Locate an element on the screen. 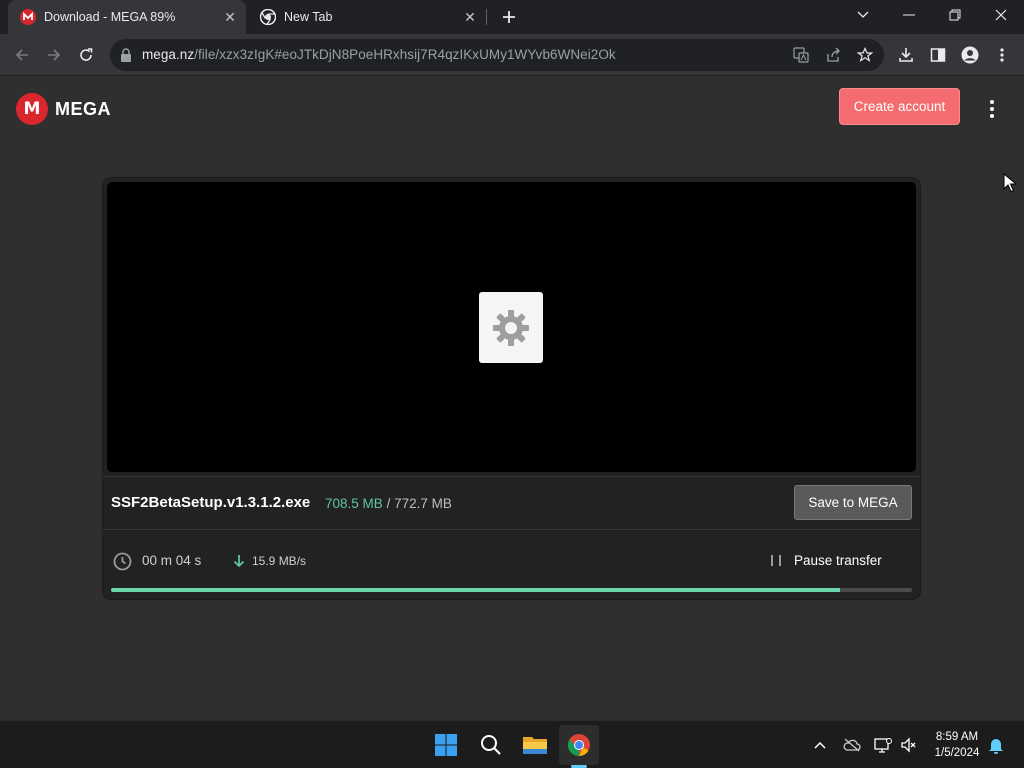 The height and width of the screenshot is (768, 1024). forward-arrow-icon is located at coordinates (54, 55).